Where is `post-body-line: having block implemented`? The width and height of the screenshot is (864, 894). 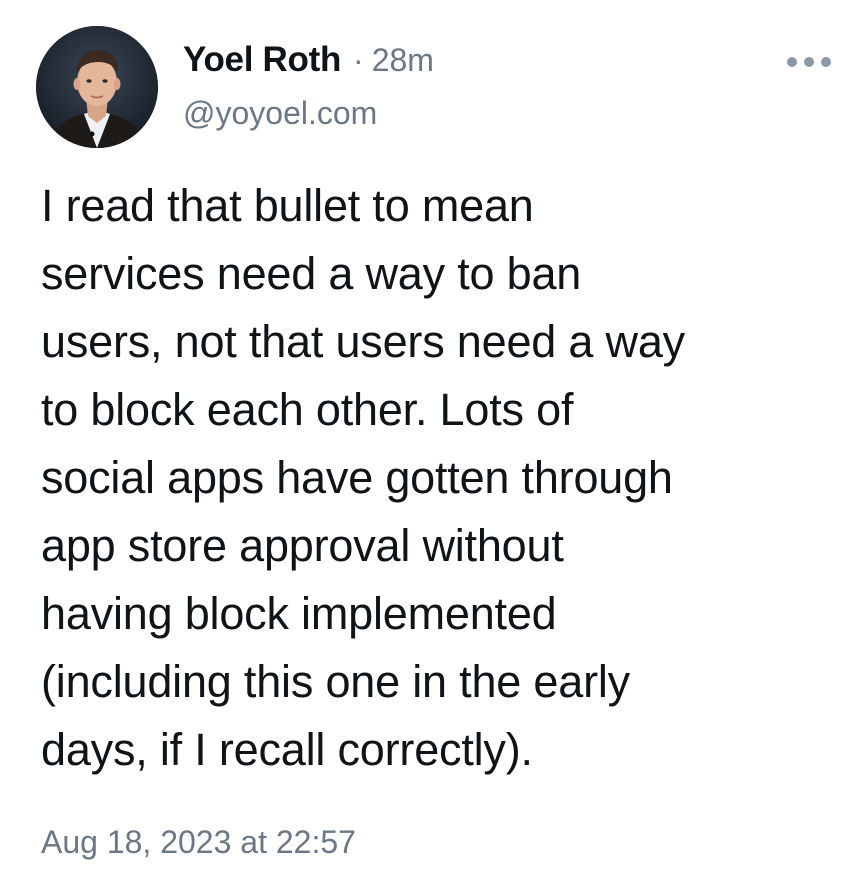 post-body-line: having block implemented is located at coordinates (299, 613).